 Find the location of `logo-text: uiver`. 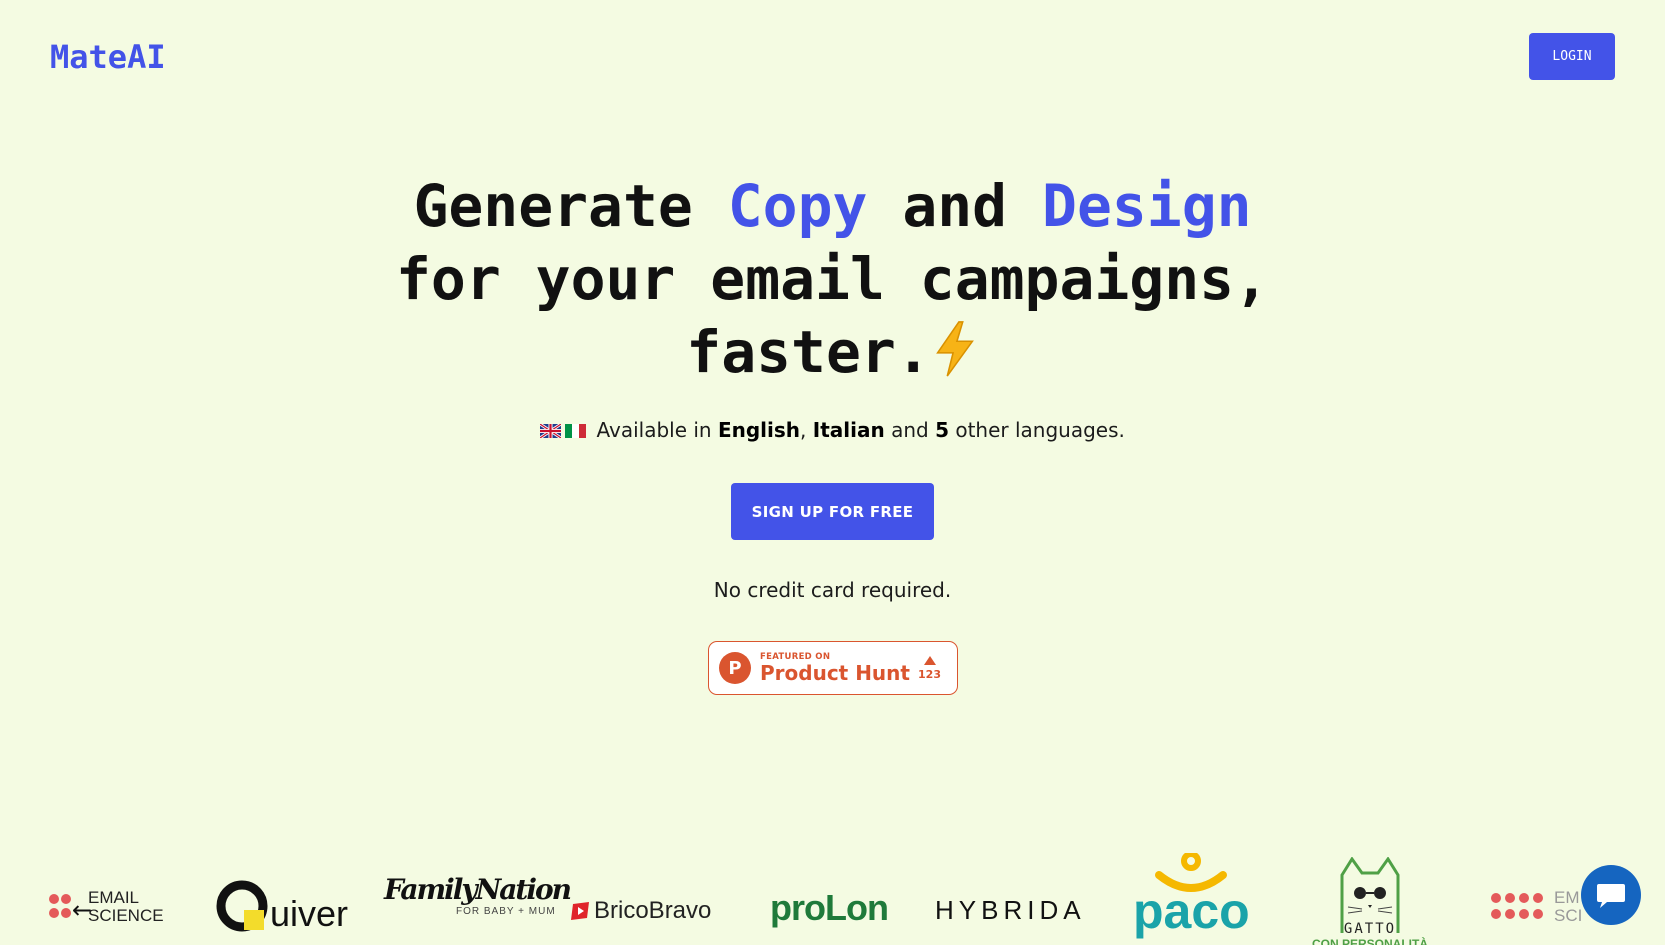

logo-text: uiver is located at coordinates (309, 913).